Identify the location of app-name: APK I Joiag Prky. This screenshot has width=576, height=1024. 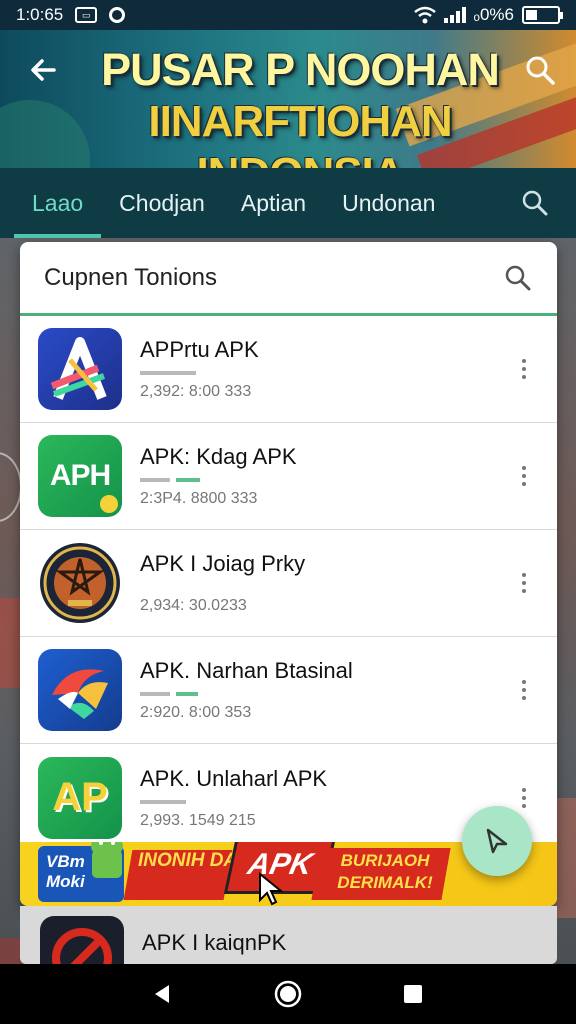
(223, 563).